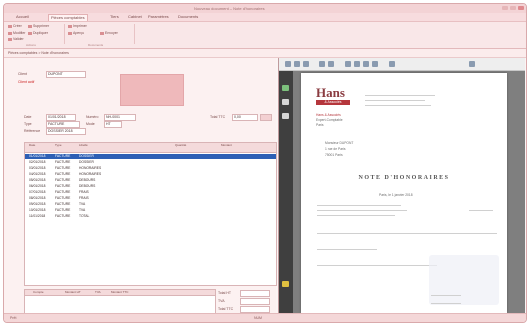  What do you see at coordinates (329, 120) in the screenshot?
I see `sender-line-2: Expert-Comptable` at bounding box center [329, 120].